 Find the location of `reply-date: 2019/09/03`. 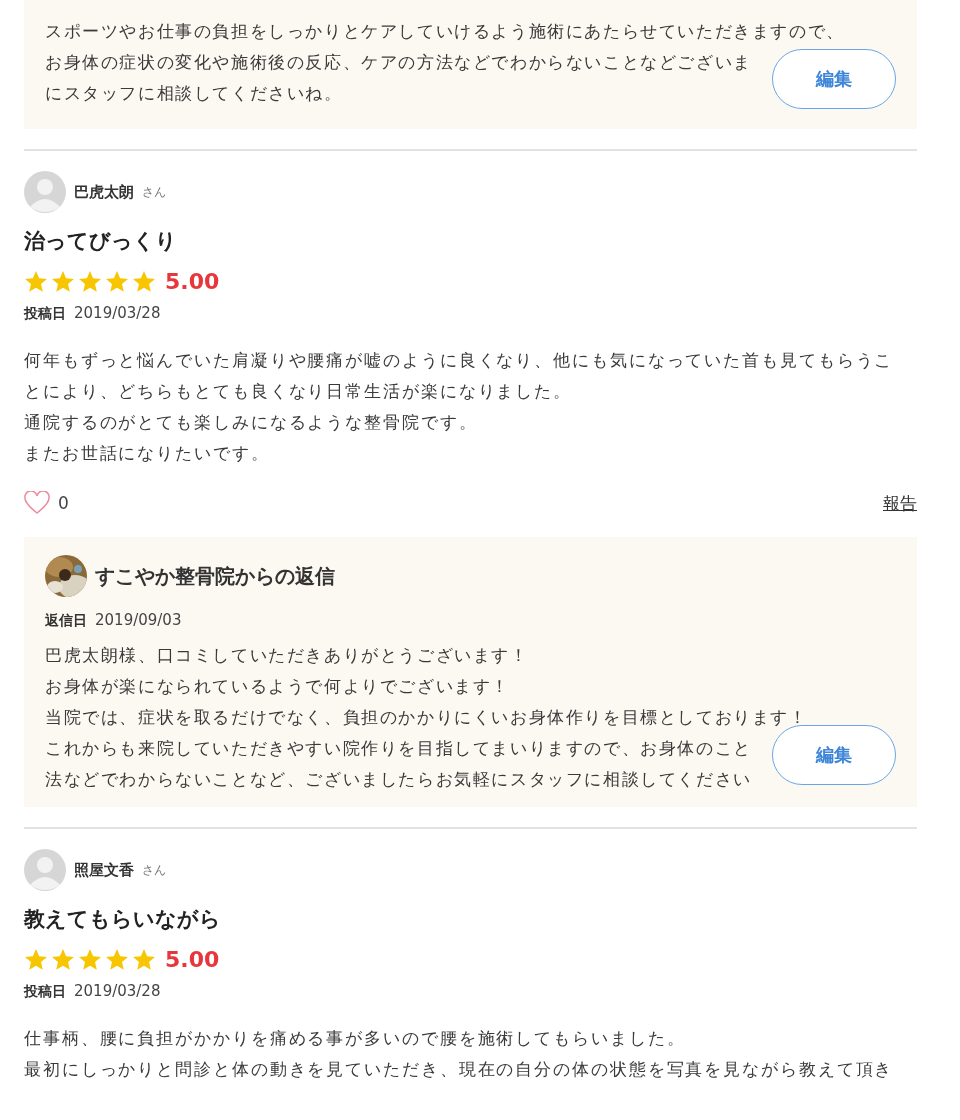

reply-date: 2019/09/03 is located at coordinates (138, 620).